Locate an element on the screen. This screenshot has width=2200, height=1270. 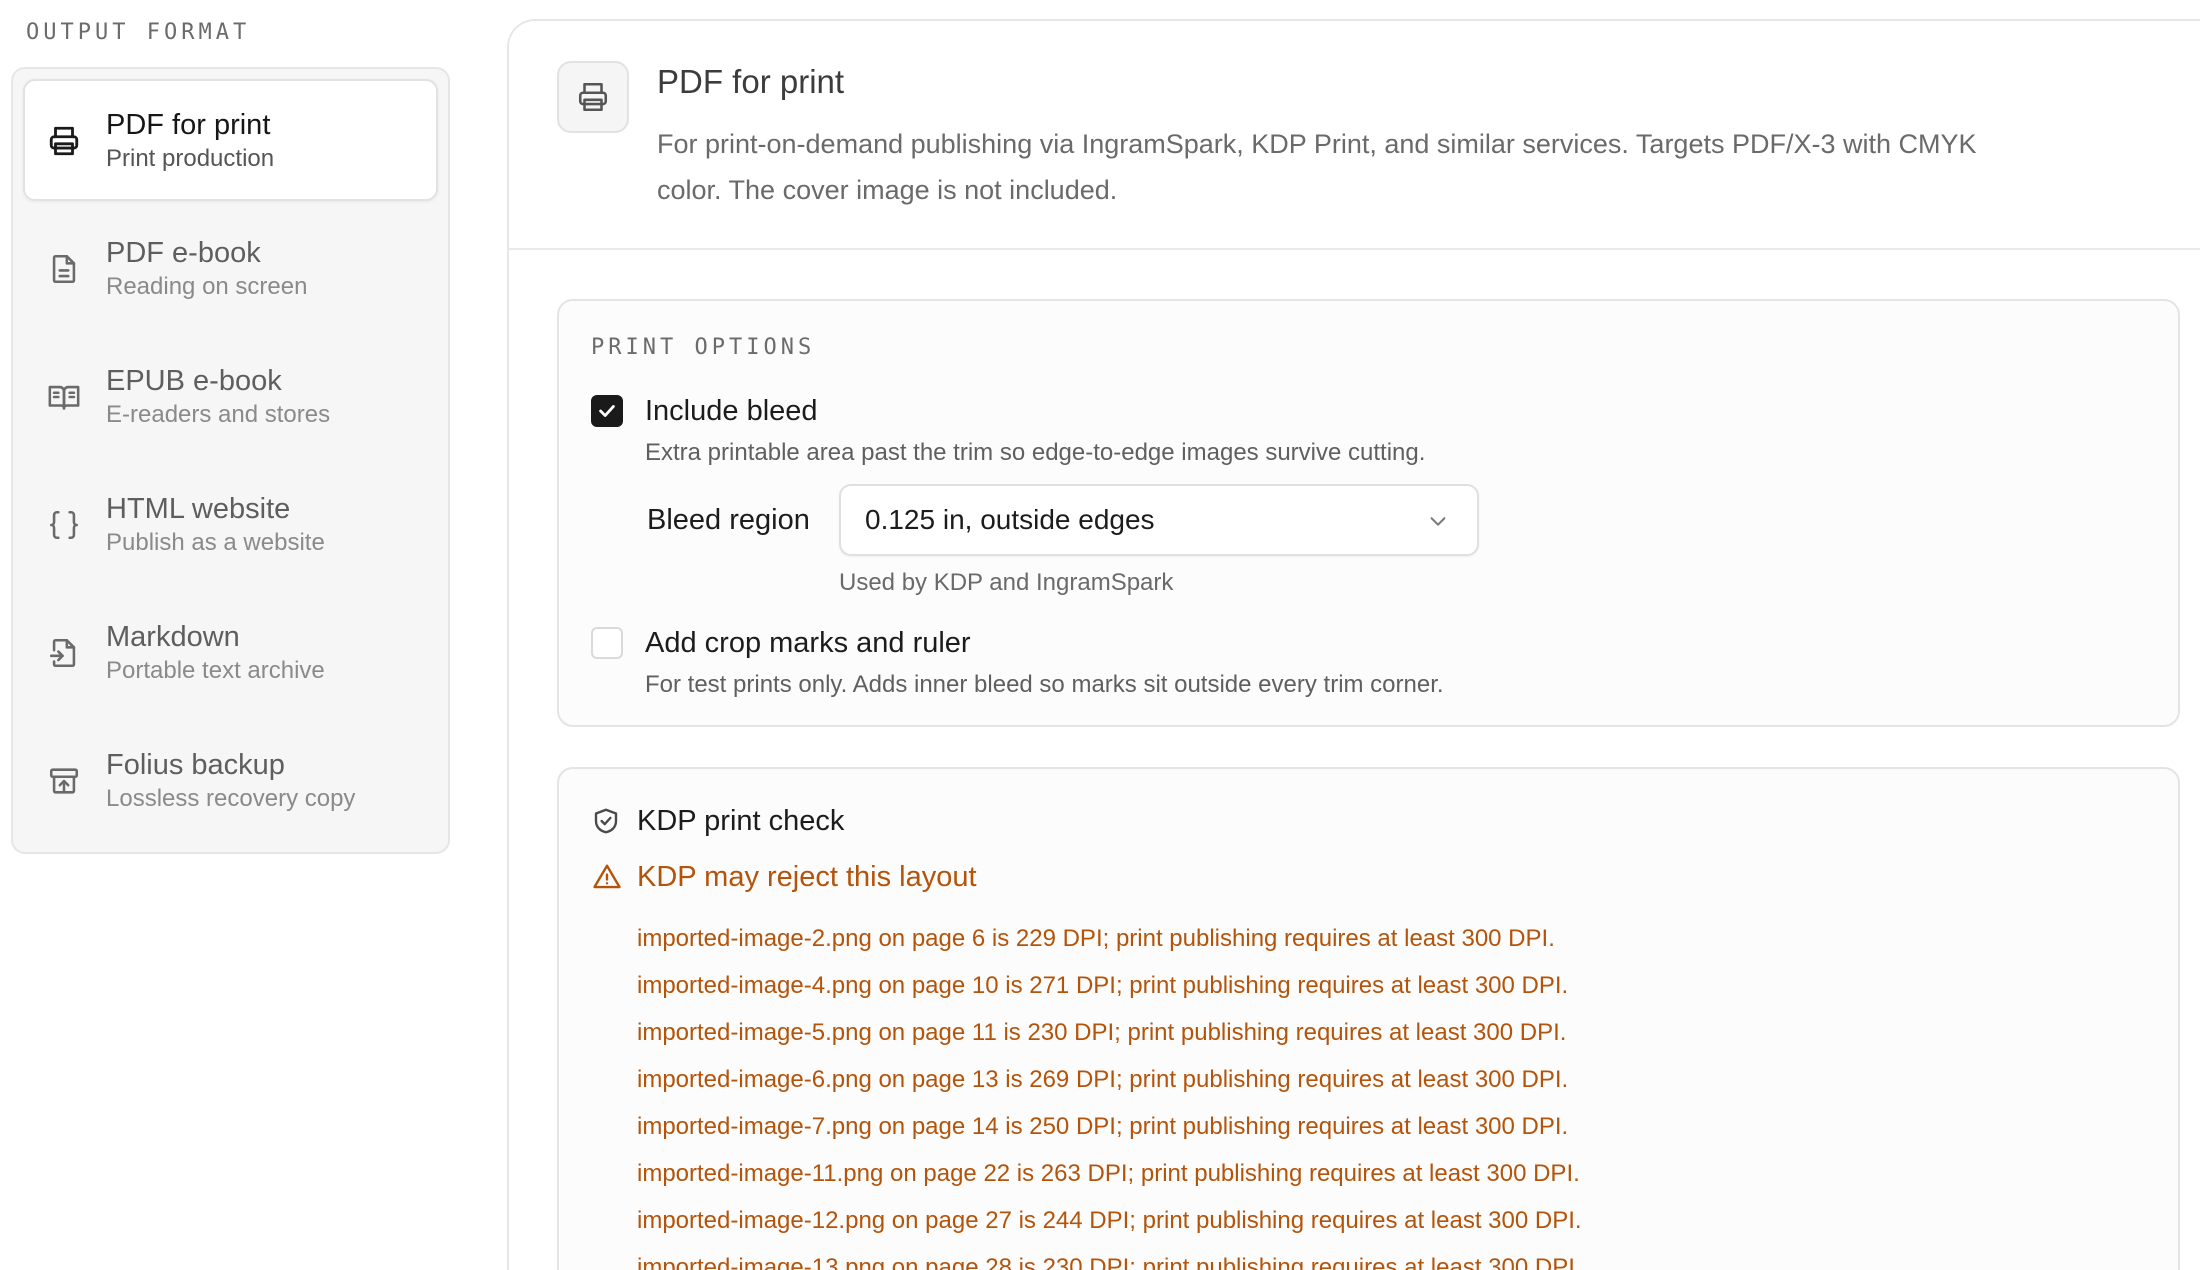
checkmark-icon is located at coordinates (607, 411).